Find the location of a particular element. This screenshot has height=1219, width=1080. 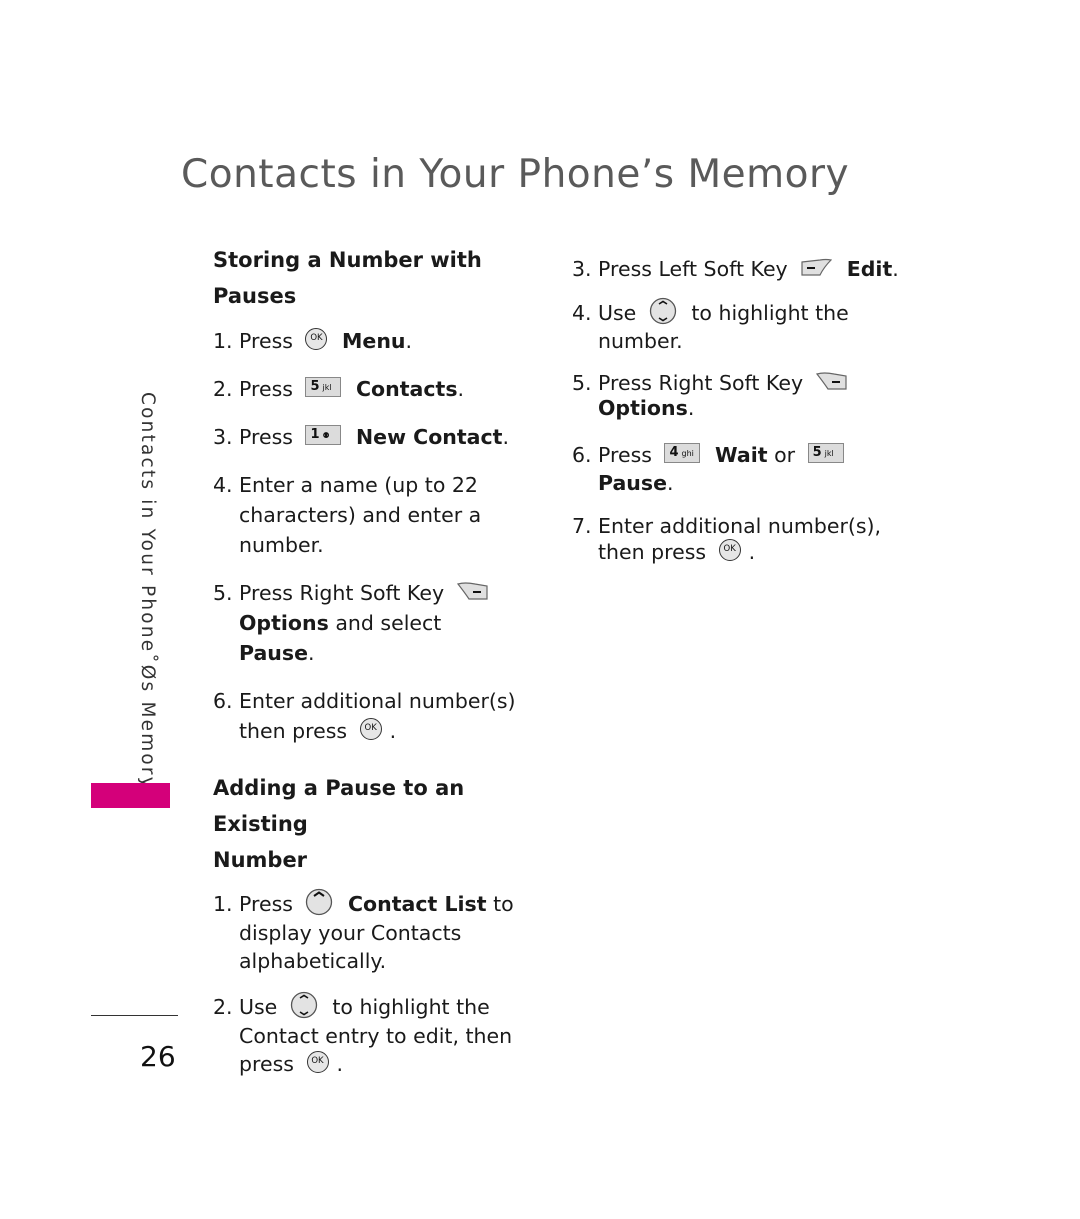

nav-up-key-icon is located at coordinates (319, 902).